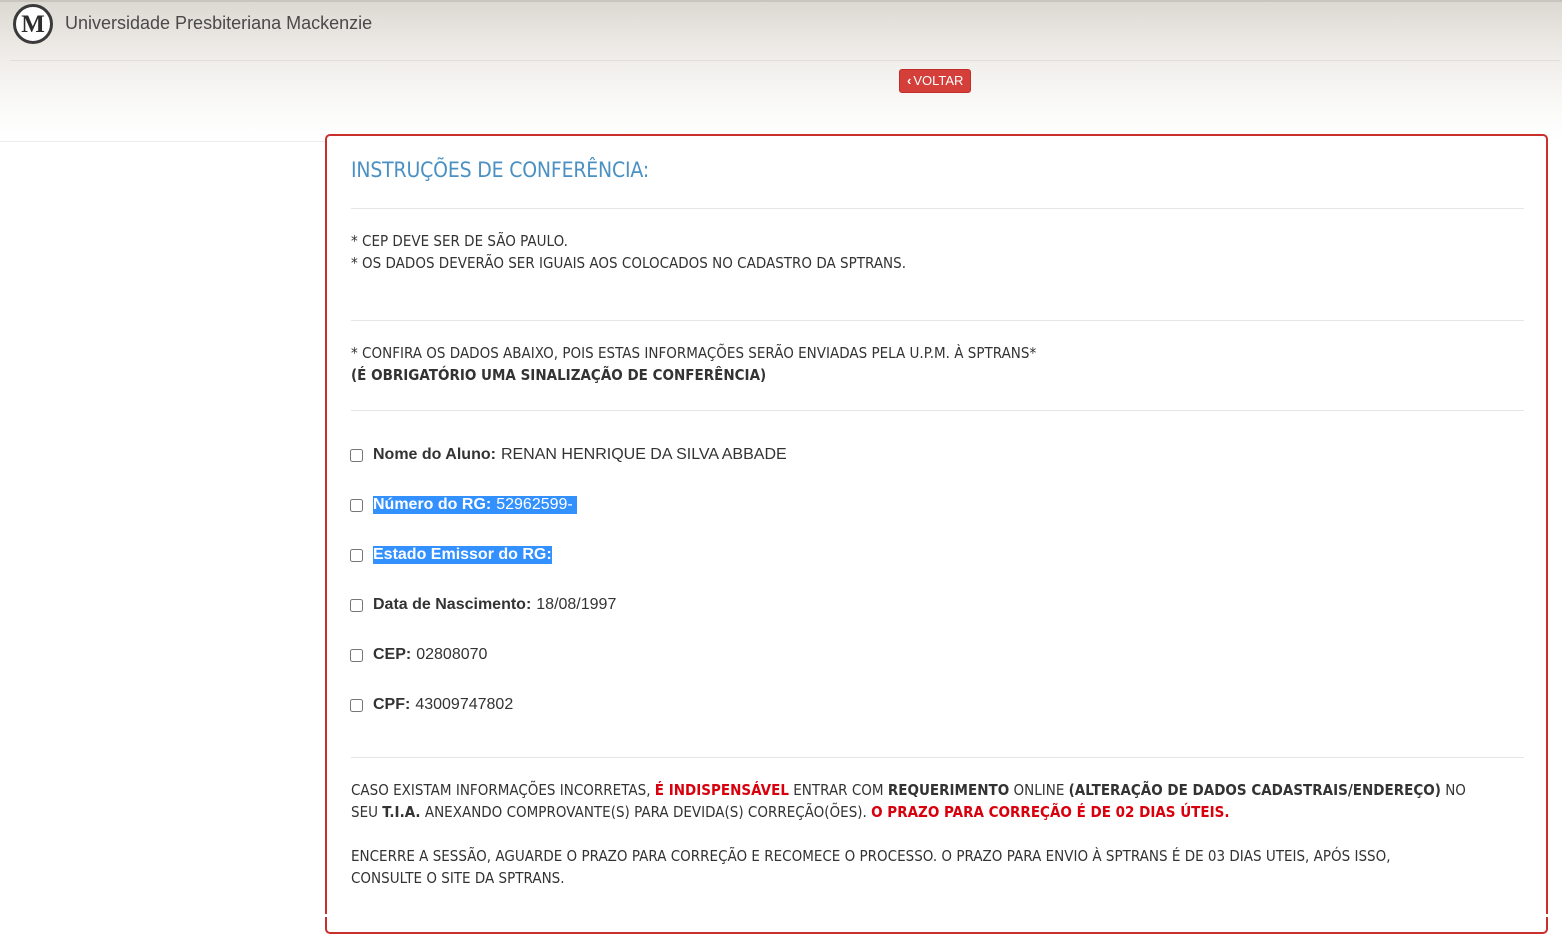 The width and height of the screenshot is (1562, 934). I want to click on back-button-label: VOLTAR, so click(938, 80).